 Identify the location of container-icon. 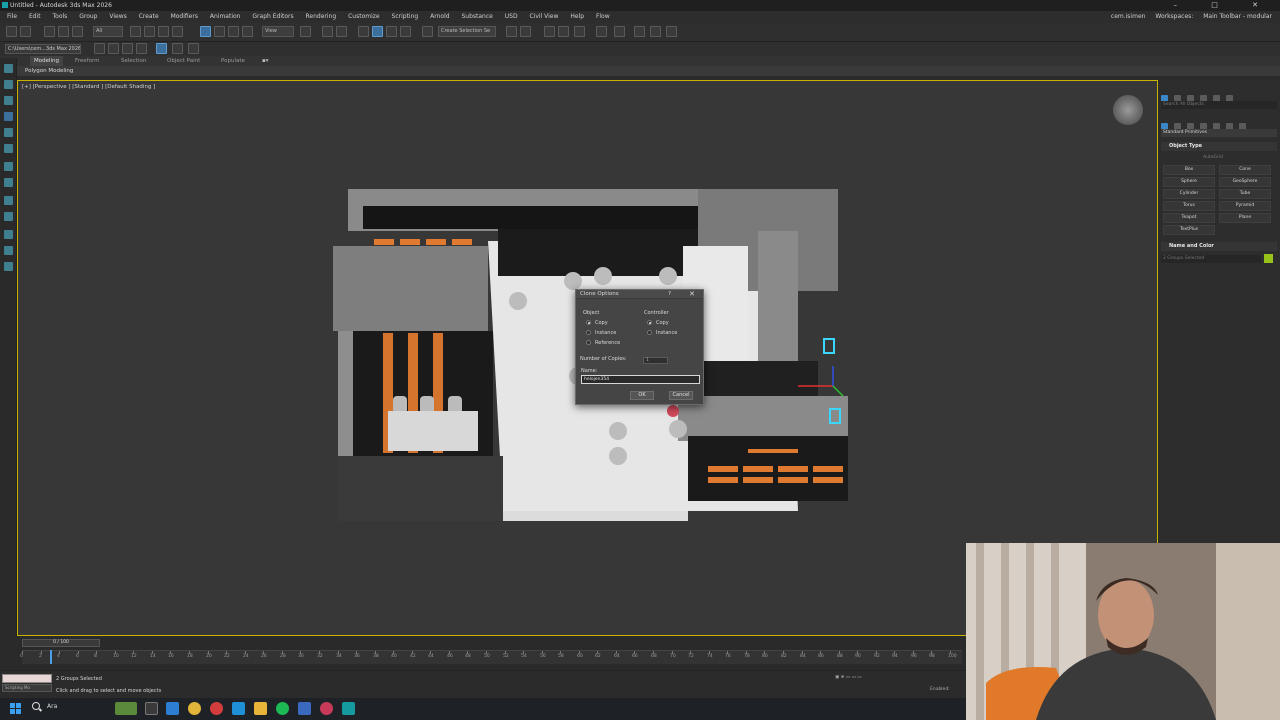
(8, 266).